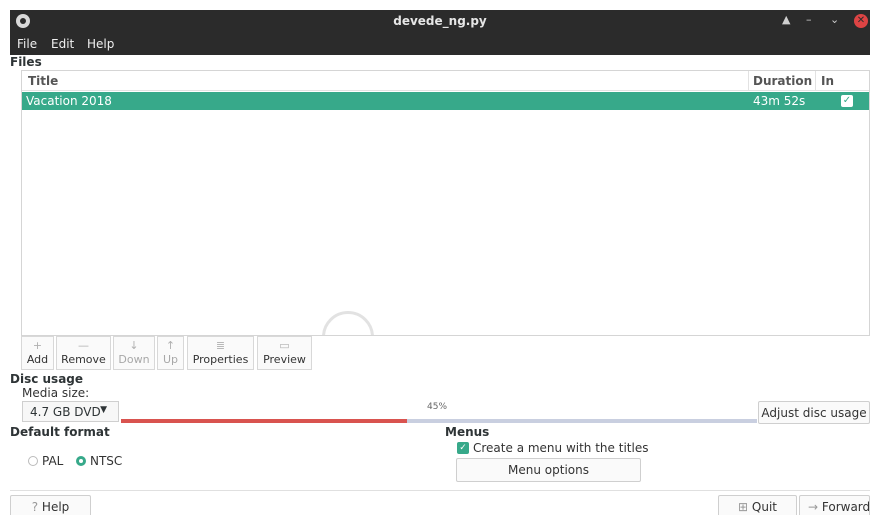 The height and width of the screenshot is (515, 870). What do you see at coordinates (348, 323) in the screenshot?
I see `lightbulb-icon` at bounding box center [348, 323].